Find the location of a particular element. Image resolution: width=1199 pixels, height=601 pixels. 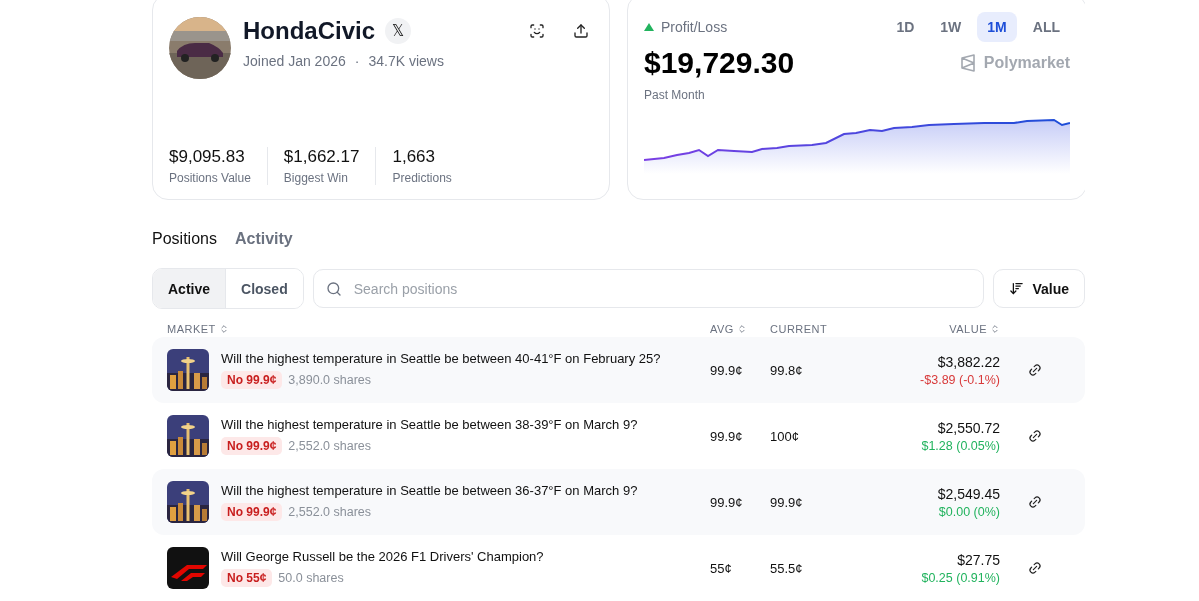

market-title: Will the highest temperature in Seattle be between 38-39°F on March 9? is located at coordinates (429, 424).